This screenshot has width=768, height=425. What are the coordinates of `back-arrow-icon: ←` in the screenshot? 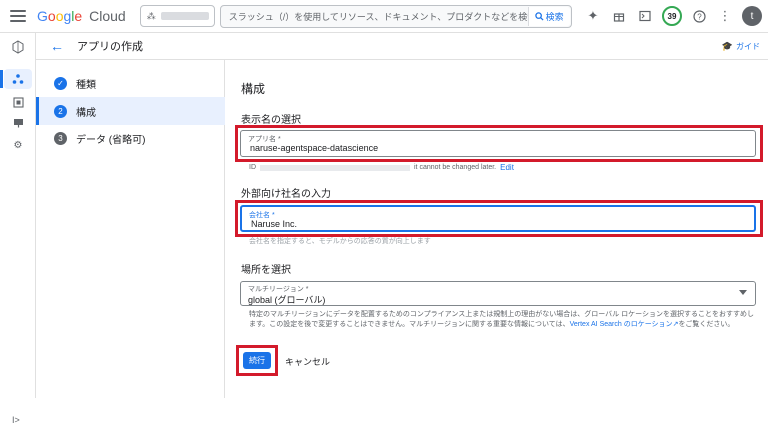 It's located at (57, 46).